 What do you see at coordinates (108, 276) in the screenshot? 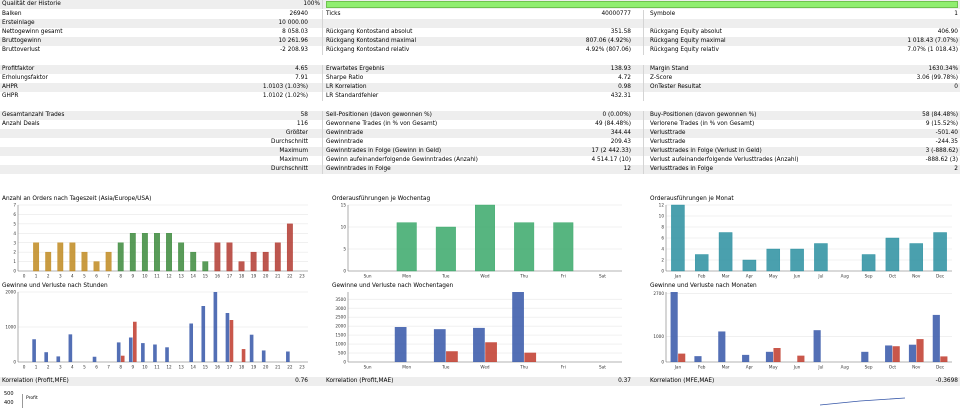
I see `x-tick-label: 7` at bounding box center [108, 276].